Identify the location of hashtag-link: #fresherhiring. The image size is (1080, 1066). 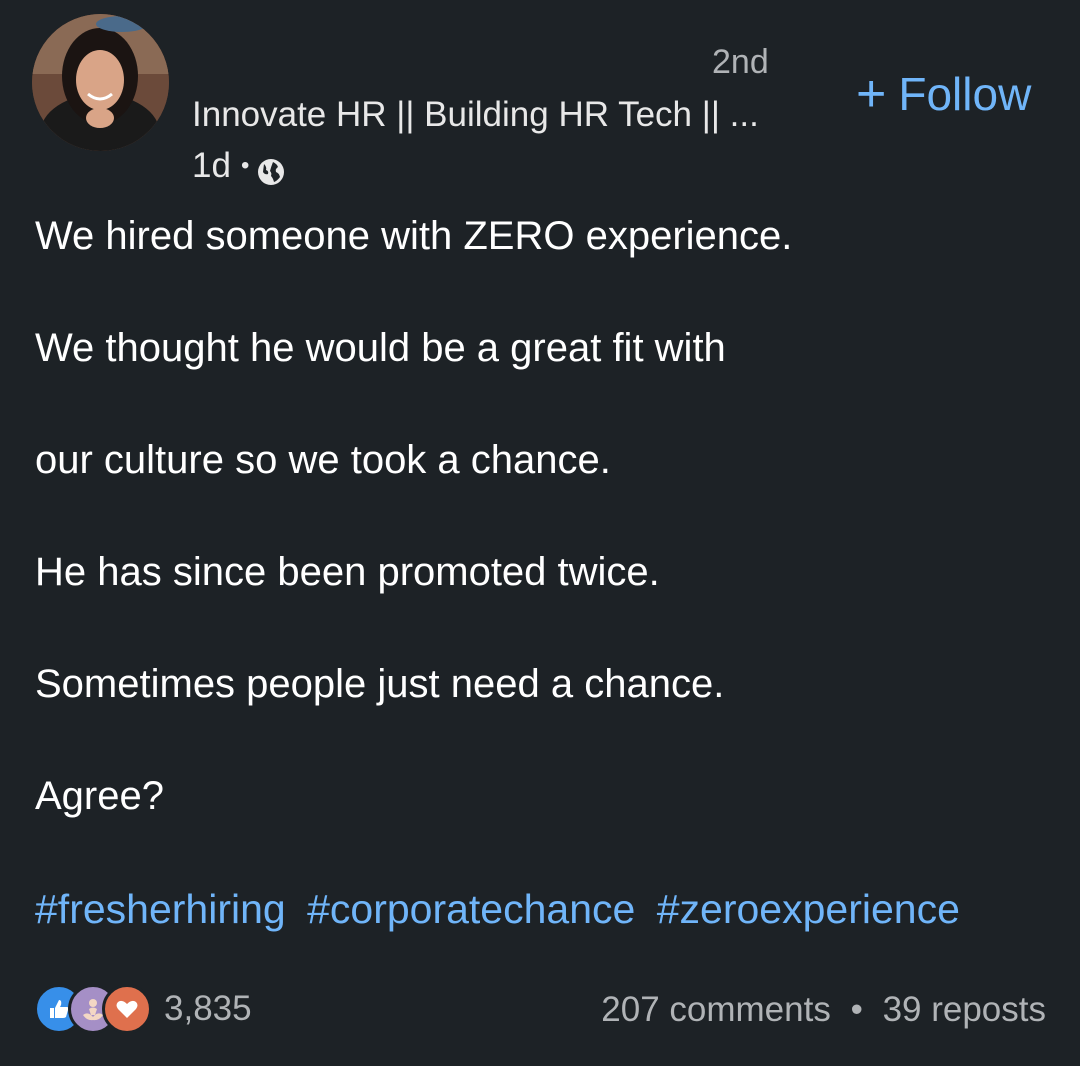
(160, 909).